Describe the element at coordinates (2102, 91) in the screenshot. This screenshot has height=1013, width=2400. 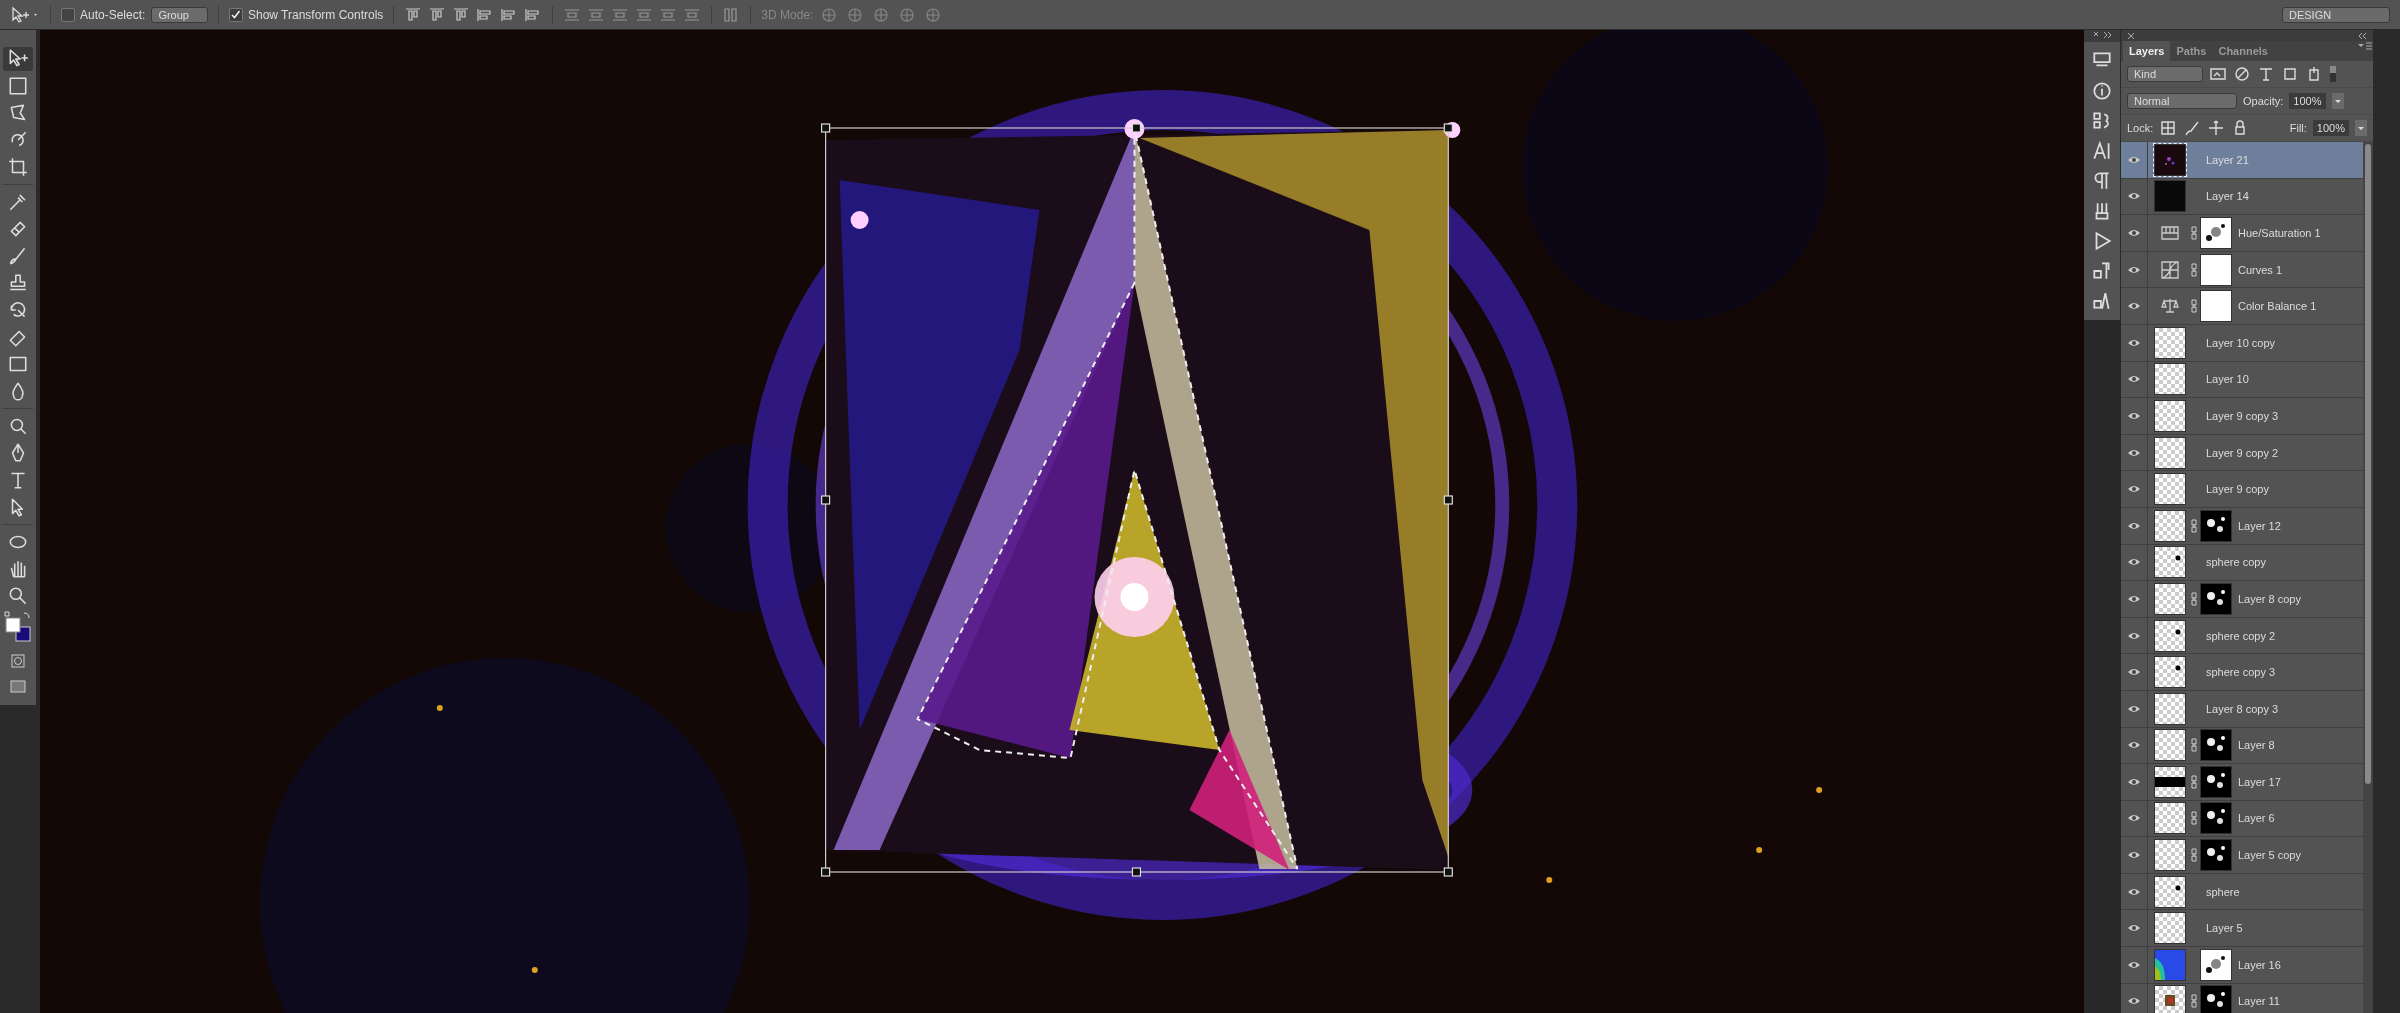
I see `panel-dock-icon` at that location.